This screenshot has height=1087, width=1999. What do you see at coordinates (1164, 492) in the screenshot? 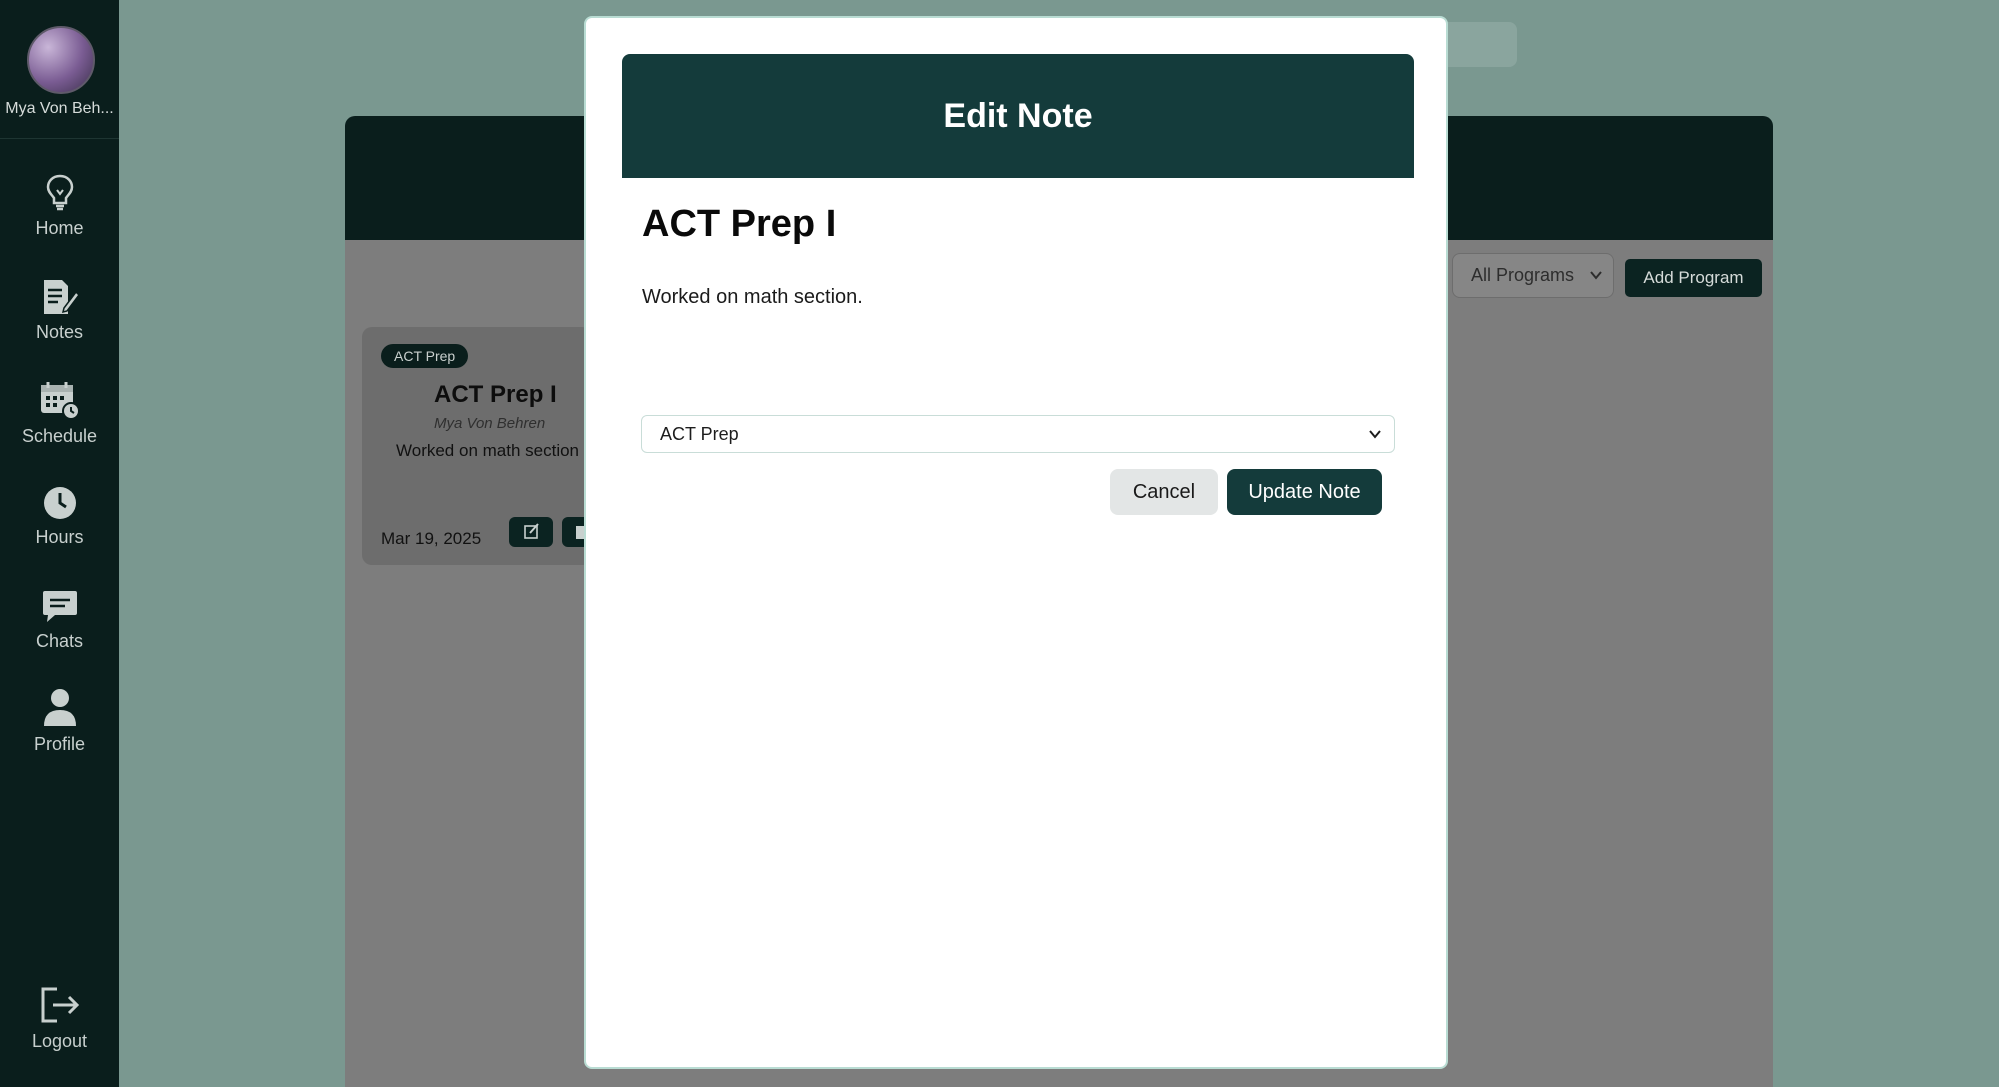
I see `cancel-button: Cancel` at bounding box center [1164, 492].